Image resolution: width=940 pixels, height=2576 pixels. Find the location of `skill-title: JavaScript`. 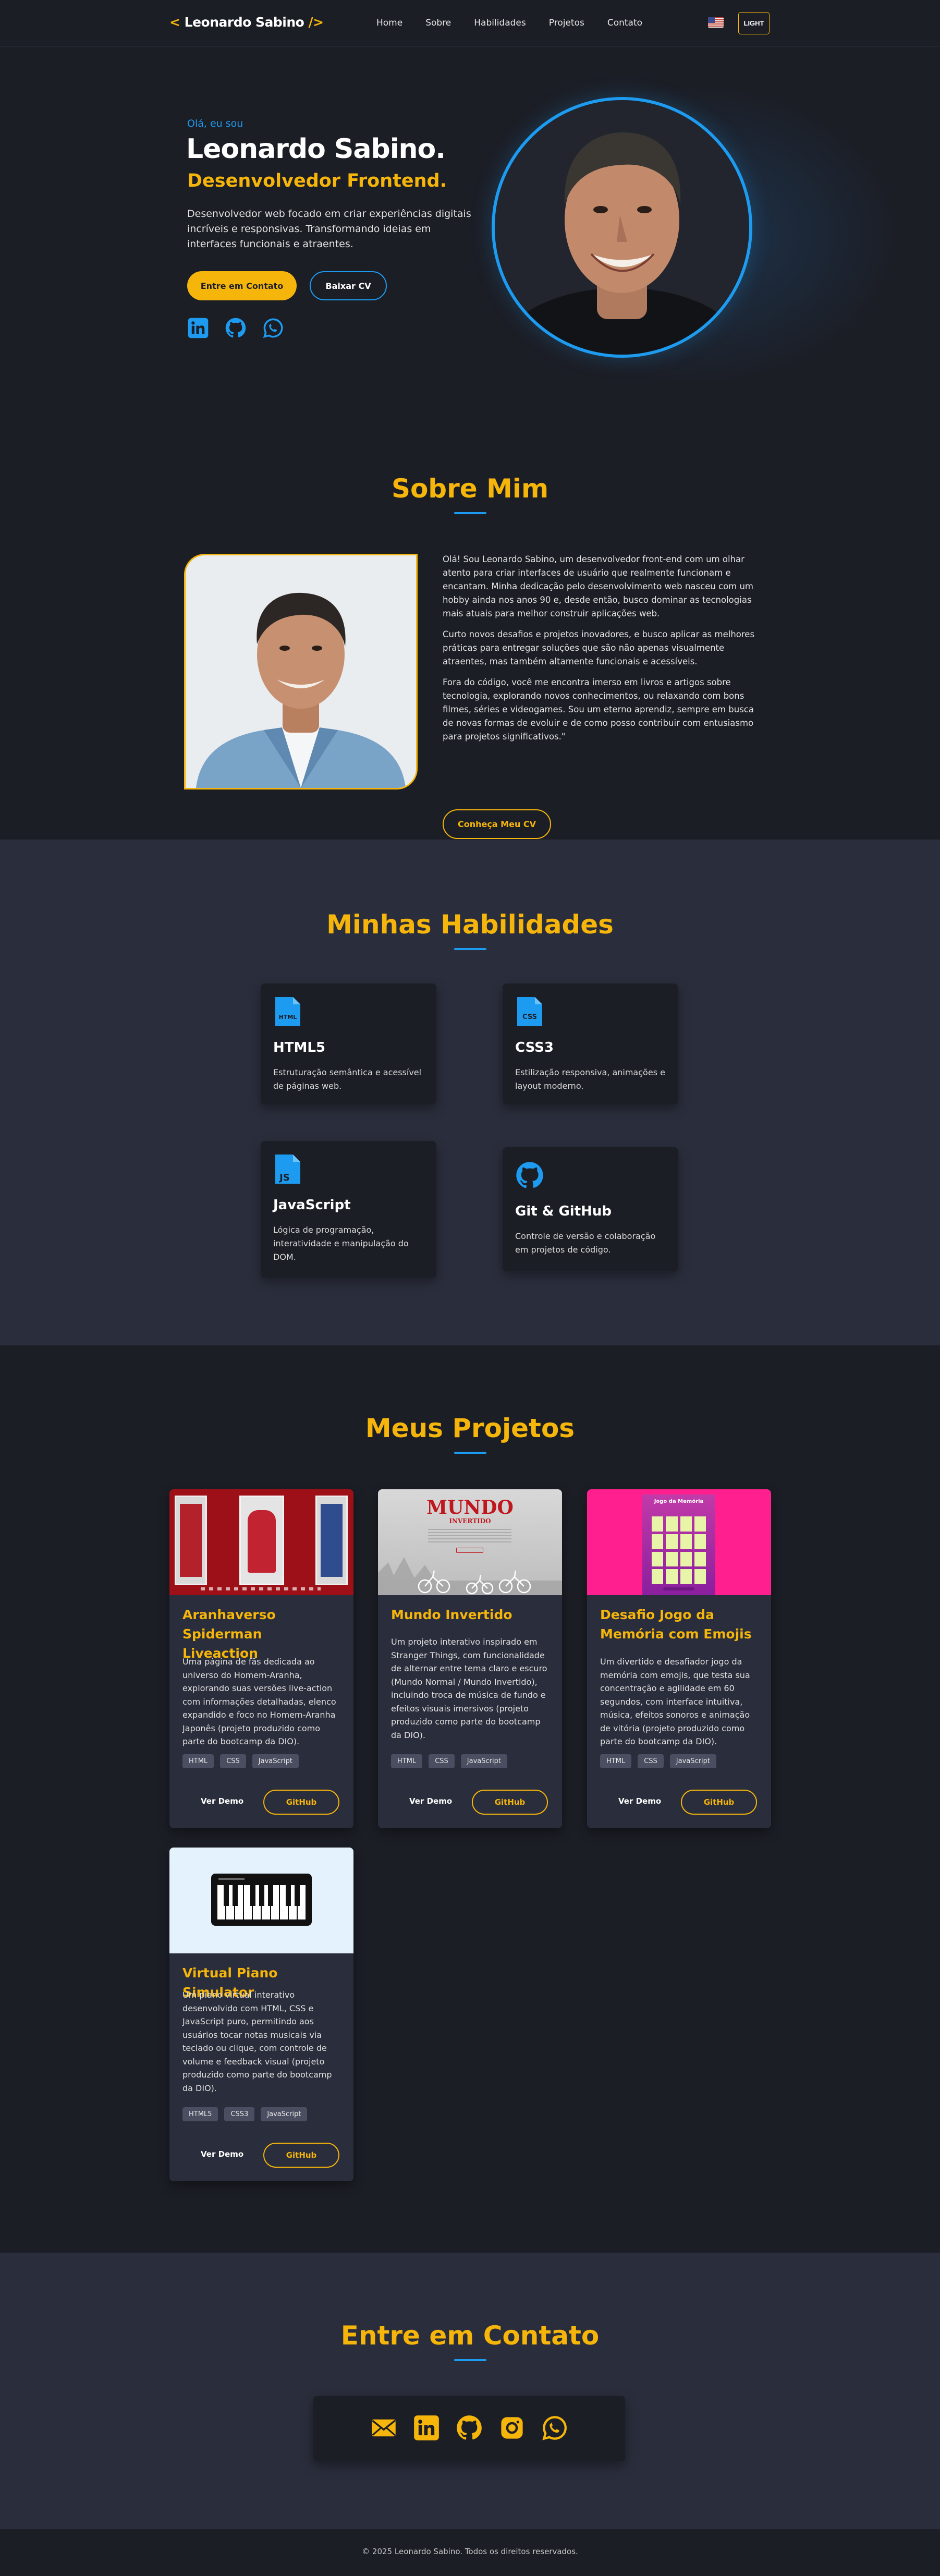

skill-title: JavaScript is located at coordinates (312, 1205).